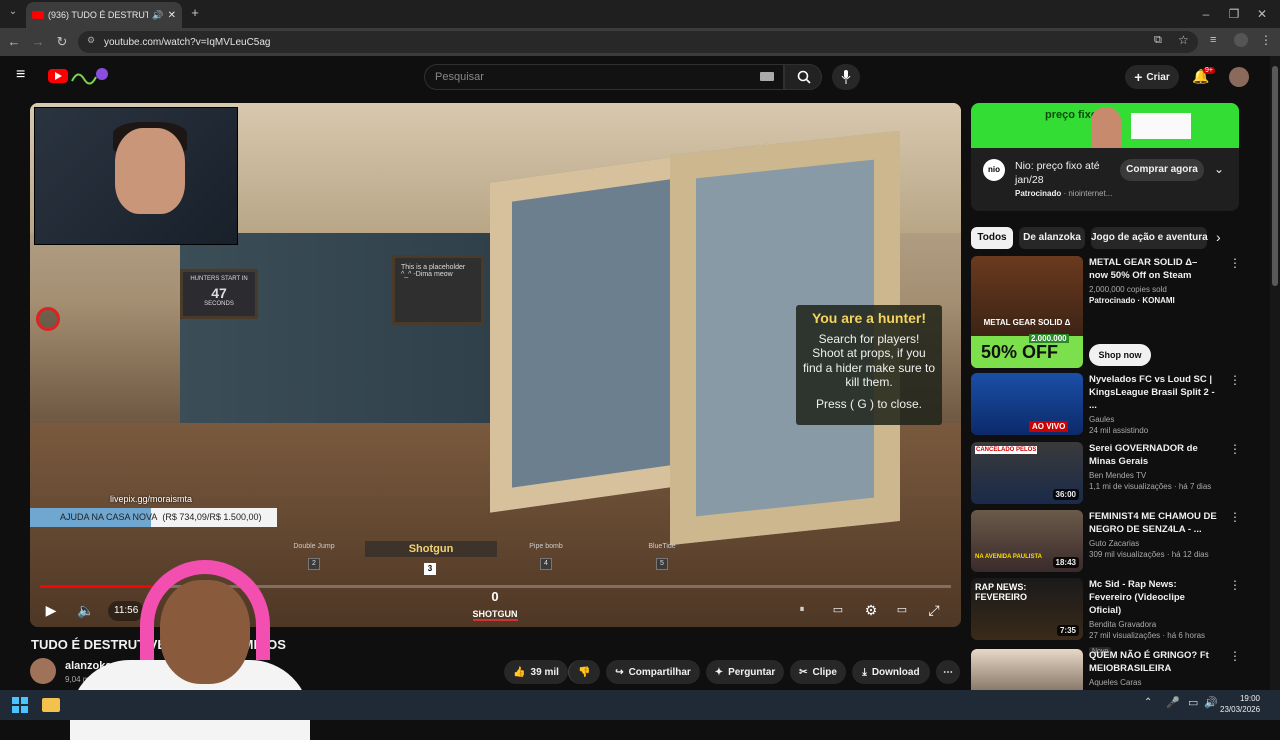 This screenshot has width=1280, height=740. What do you see at coordinates (871, 610) in the screenshot?
I see `settings-gear-icon: ⚙` at bounding box center [871, 610].